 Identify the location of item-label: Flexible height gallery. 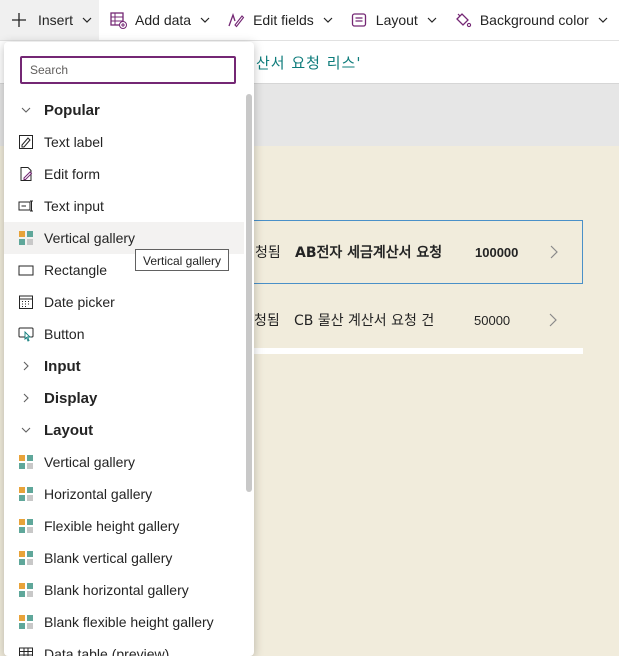
(112, 526).